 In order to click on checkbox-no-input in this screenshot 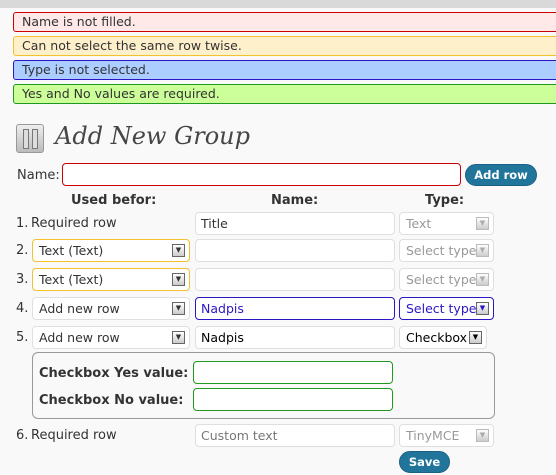, I will do `click(293, 399)`.